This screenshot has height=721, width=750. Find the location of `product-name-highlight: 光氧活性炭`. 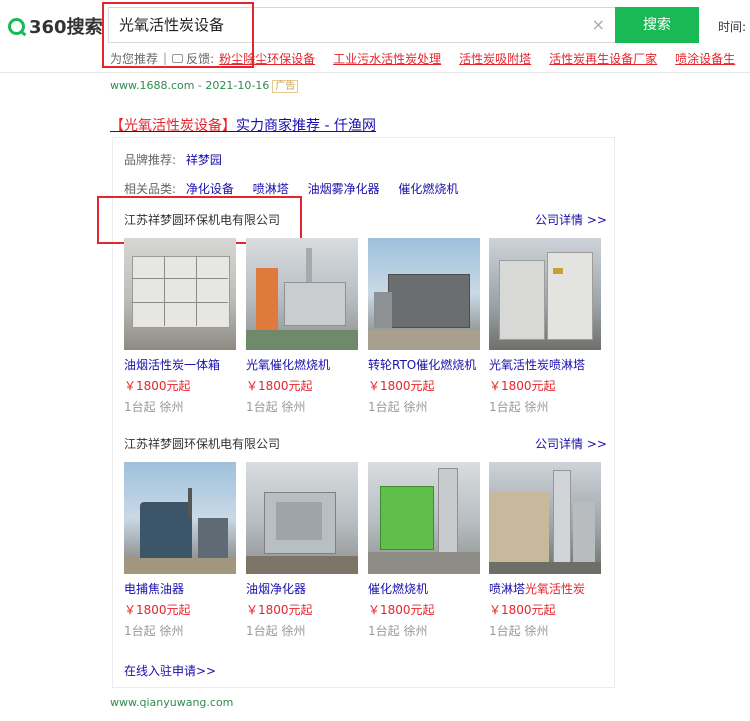

product-name-highlight: 光氧活性炭 is located at coordinates (555, 589).